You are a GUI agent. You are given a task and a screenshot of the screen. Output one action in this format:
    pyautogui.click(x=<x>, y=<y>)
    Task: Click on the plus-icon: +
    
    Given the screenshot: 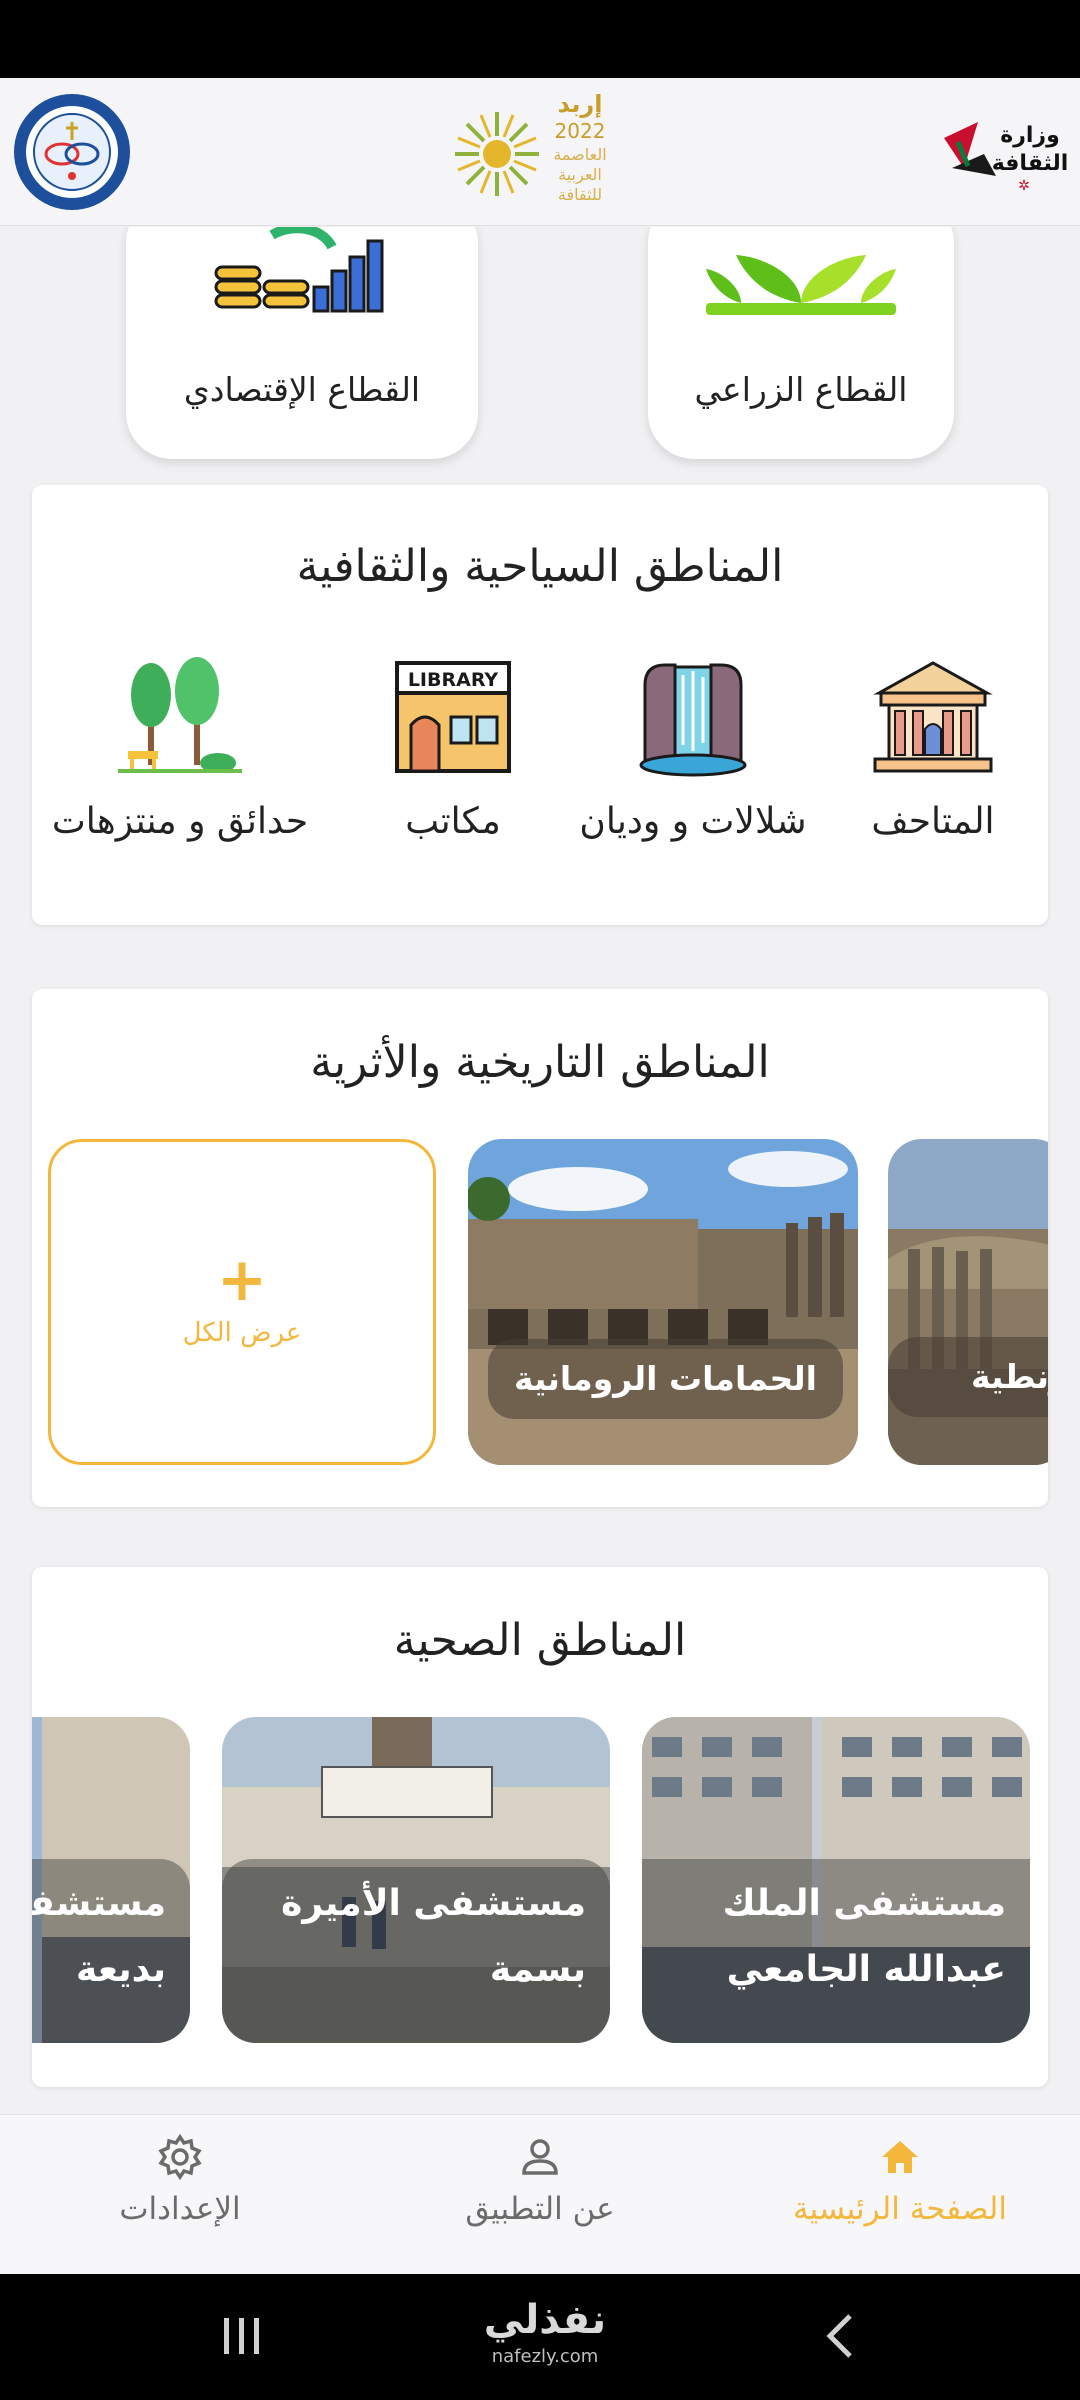 What is the action you would take?
    pyautogui.click(x=242, y=1280)
    